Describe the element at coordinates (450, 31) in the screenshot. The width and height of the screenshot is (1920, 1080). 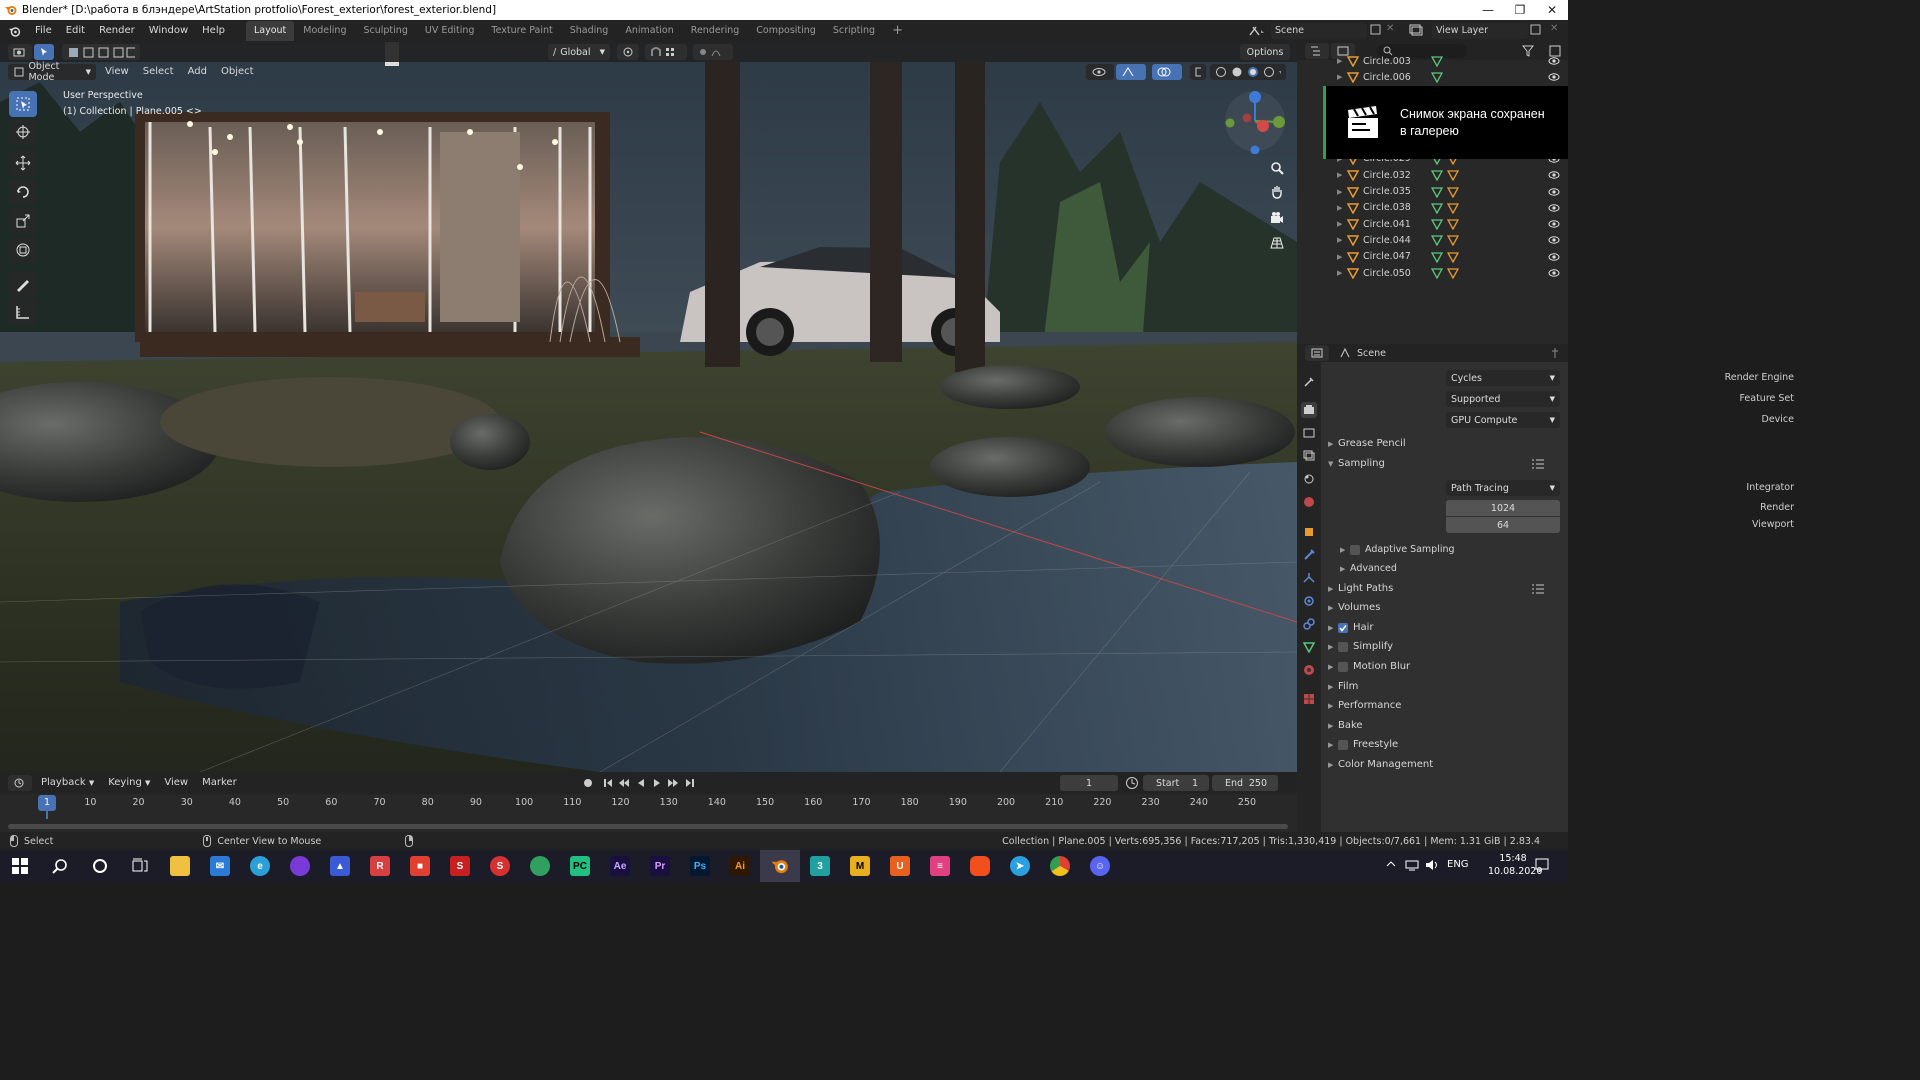
I see `tab-uv-editing: UV Editing` at that location.